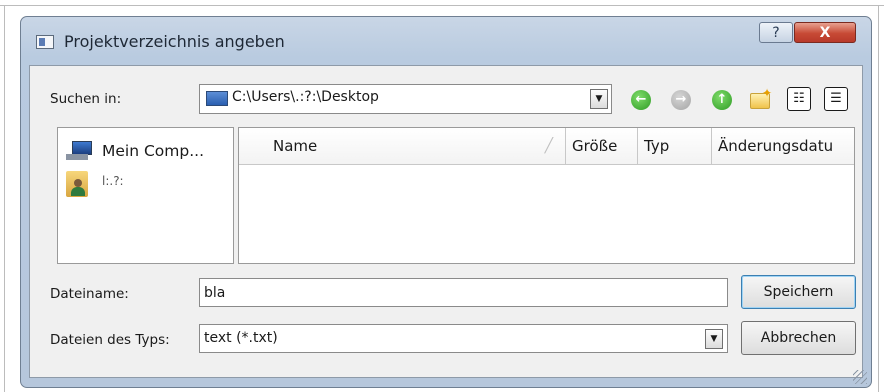  What do you see at coordinates (113, 181) in the screenshot?
I see `sidebar-item-label: l:.?:` at bounding box center [113, 181].